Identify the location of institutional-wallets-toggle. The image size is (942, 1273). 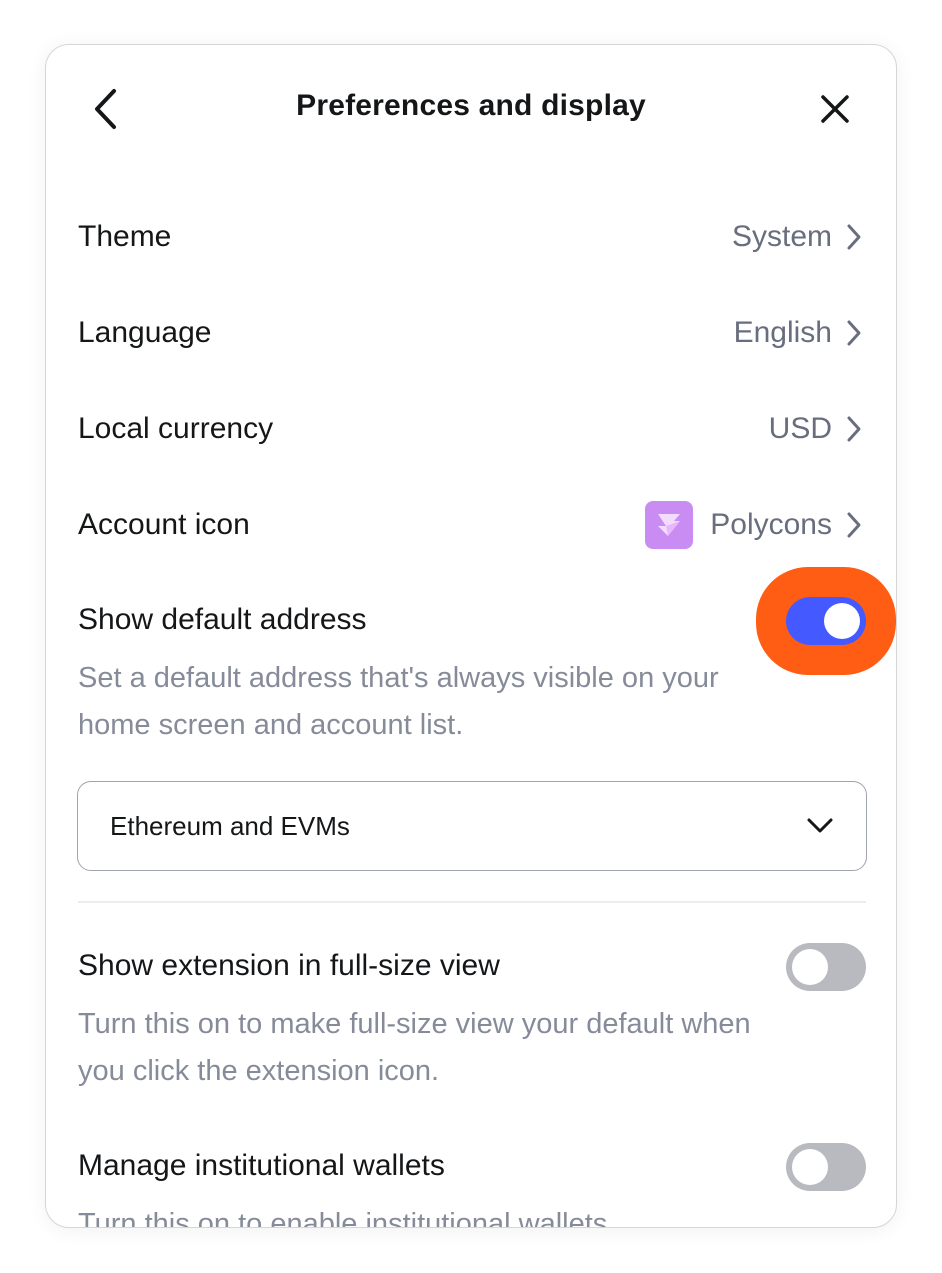
(826, 1167).